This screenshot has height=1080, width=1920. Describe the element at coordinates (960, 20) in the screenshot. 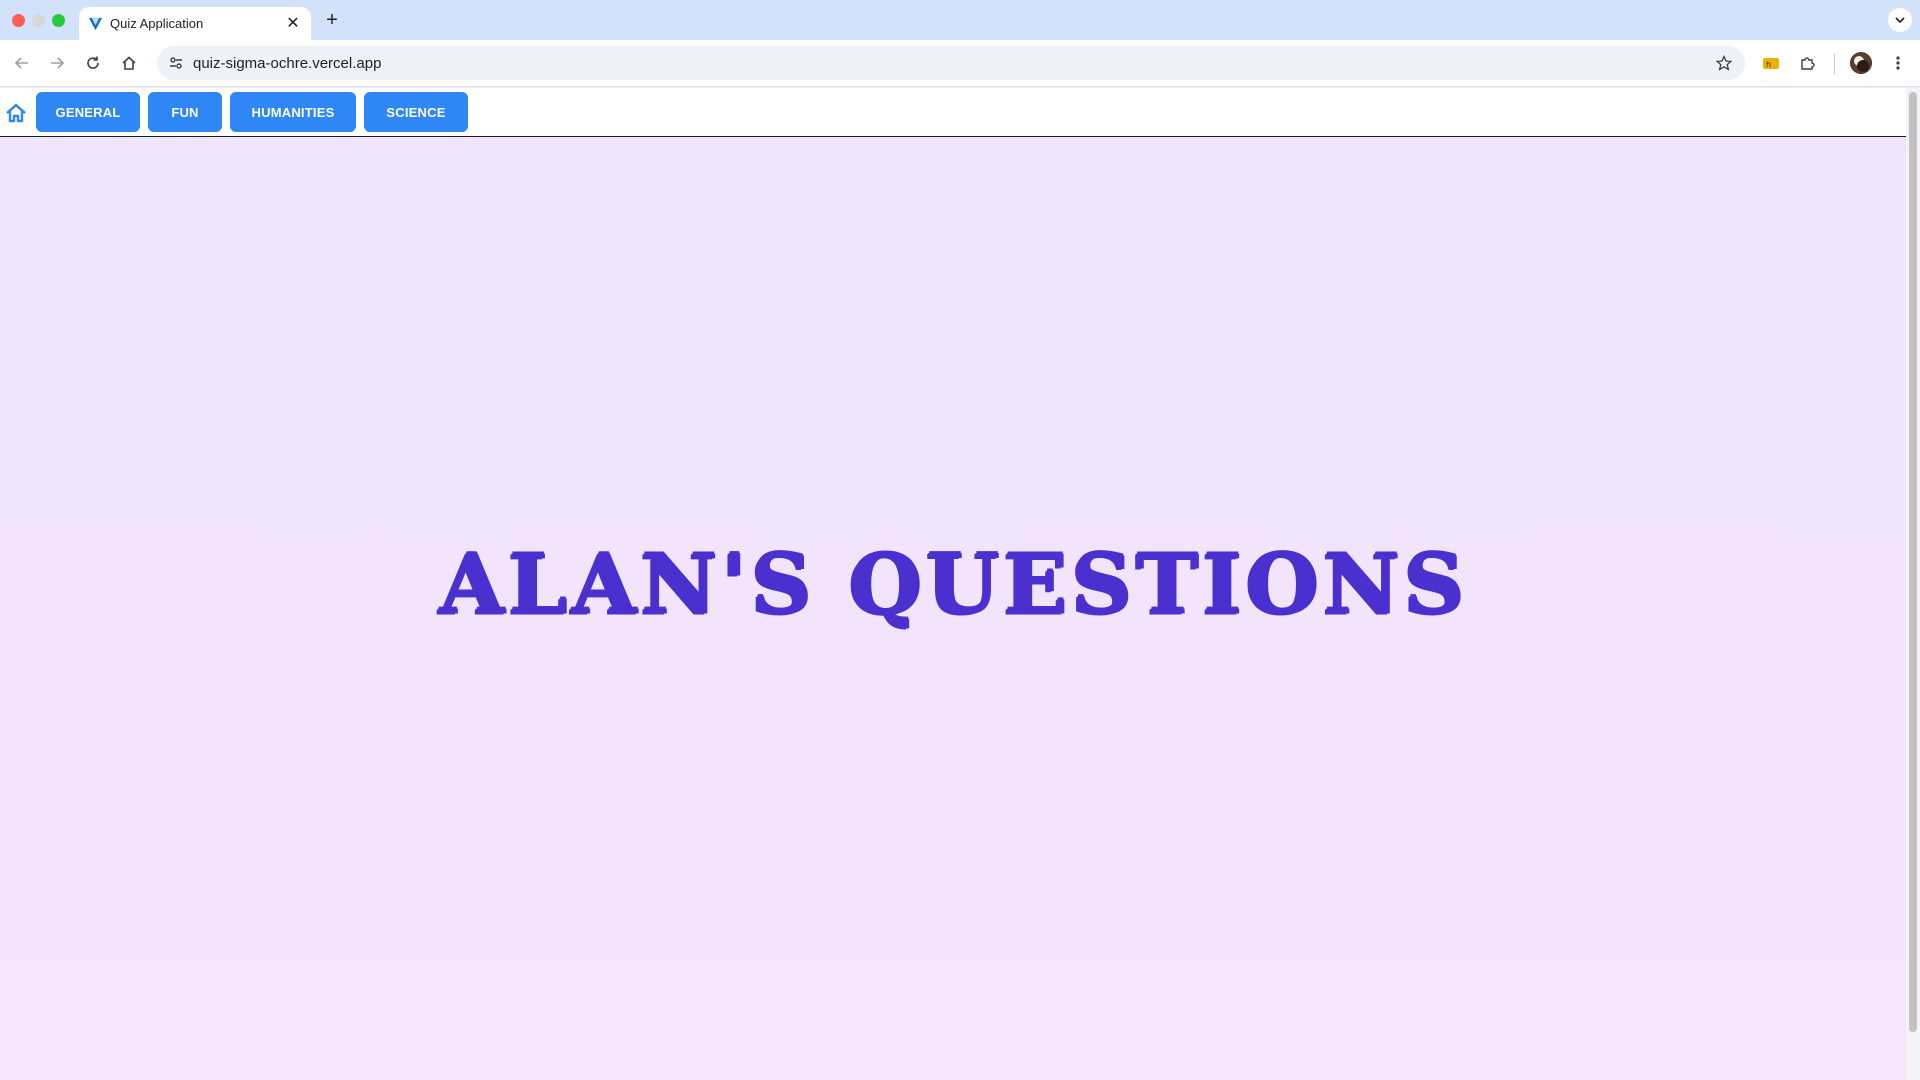

I see `tab-strip: Quiz Application ✕ +` at that location.